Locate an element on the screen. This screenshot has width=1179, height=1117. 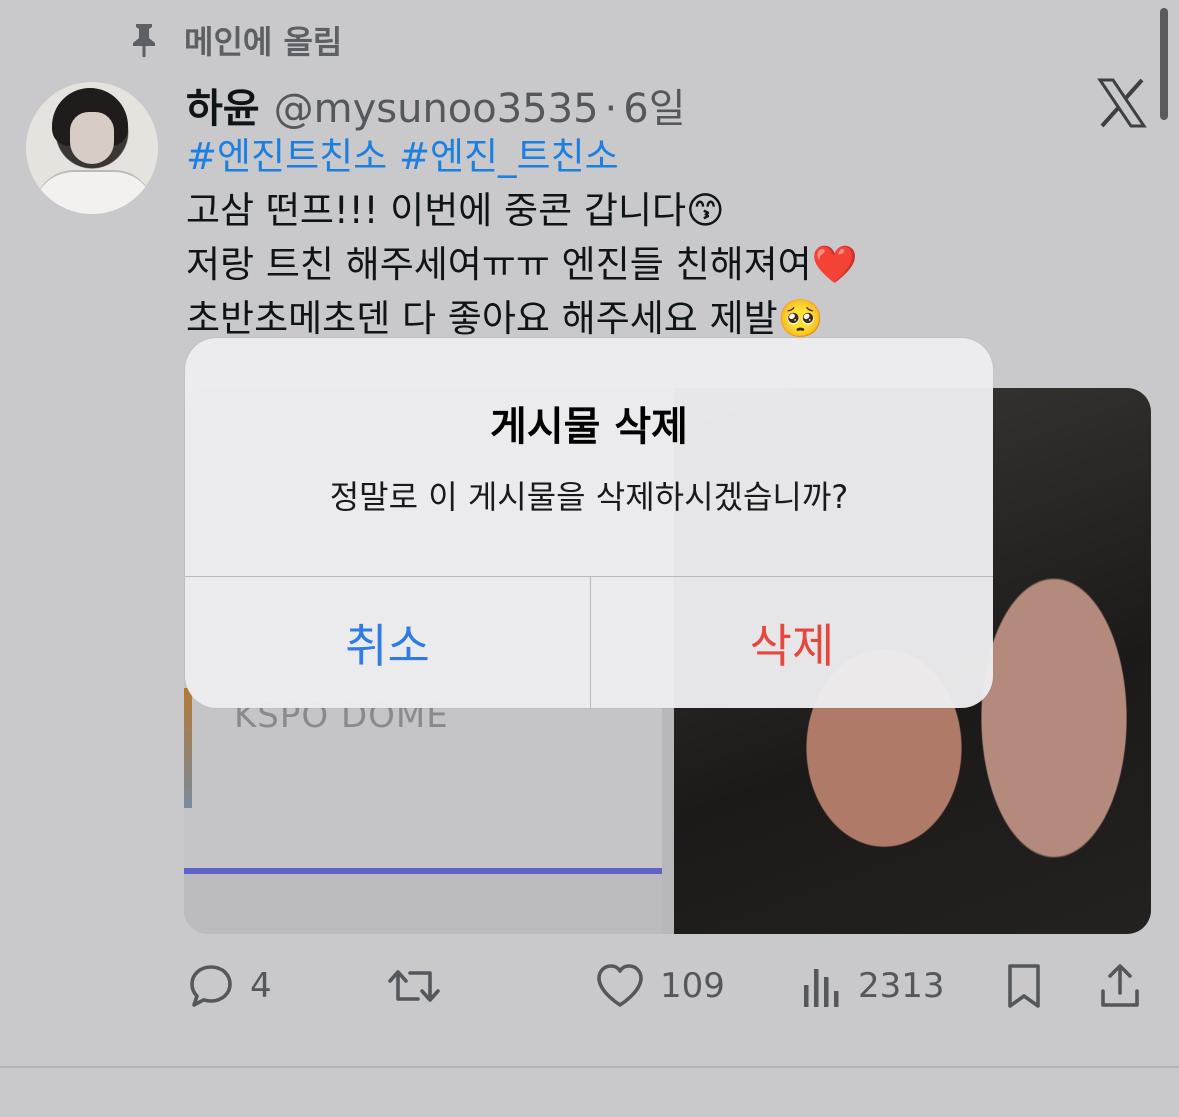
tweet-header: 하윤 @mysunoo3535 · 6일 is located at coordinates (436, 104).